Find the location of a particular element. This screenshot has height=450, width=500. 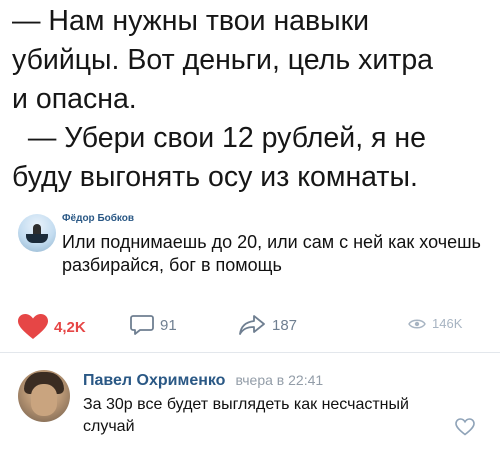

eye-icon is located at coordinates (417, 323).